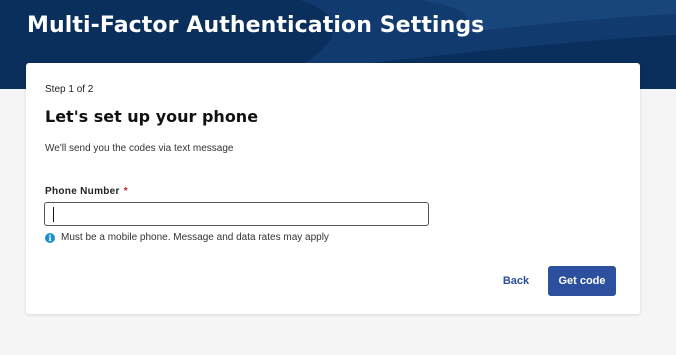 The image size is (676, 355). Describe the element at coordinates (256, 25) in the screenshot. I see `page-title: Multi-Factor Authentication Settings` at that location.